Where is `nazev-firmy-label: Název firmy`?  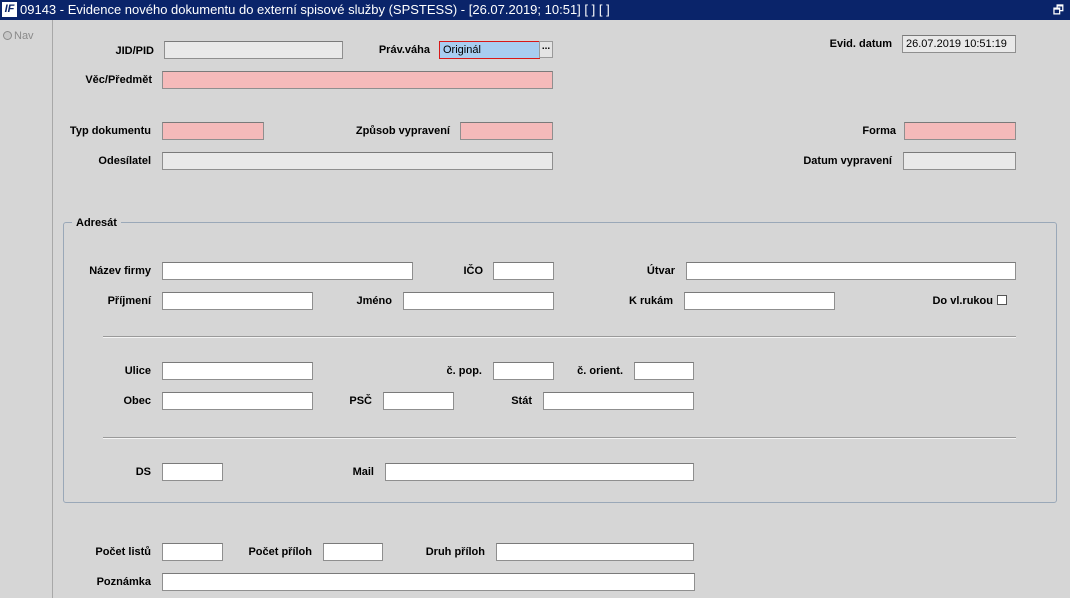 nazev-firmy-label: Název firmy is located at coordinates (120, 271).